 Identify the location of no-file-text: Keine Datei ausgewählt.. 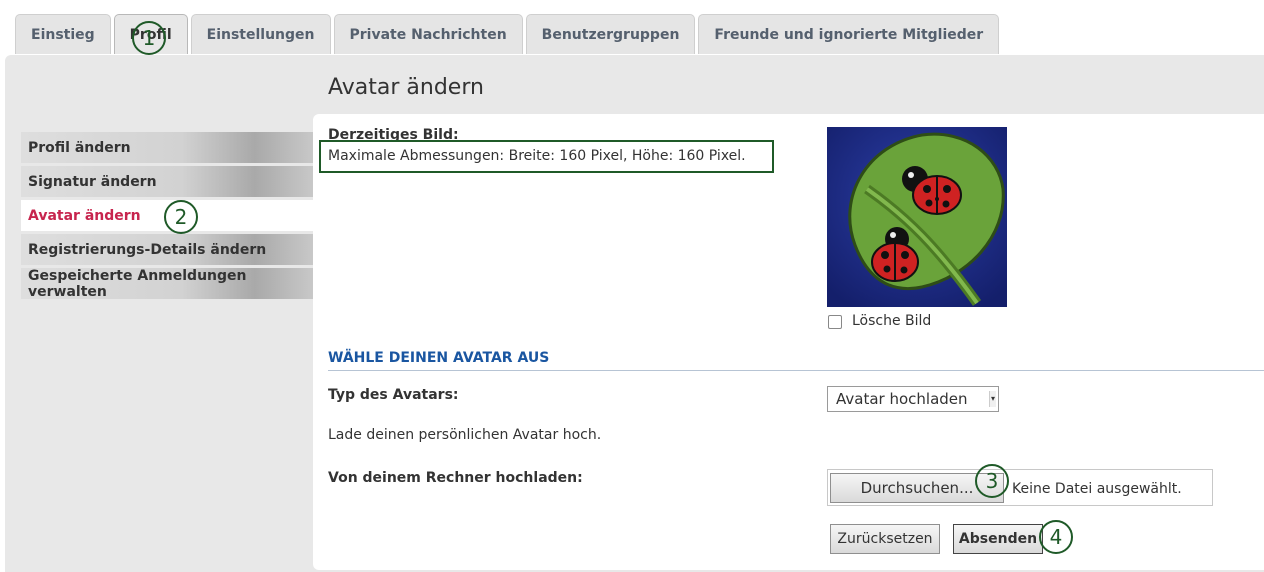
(1097, 489).